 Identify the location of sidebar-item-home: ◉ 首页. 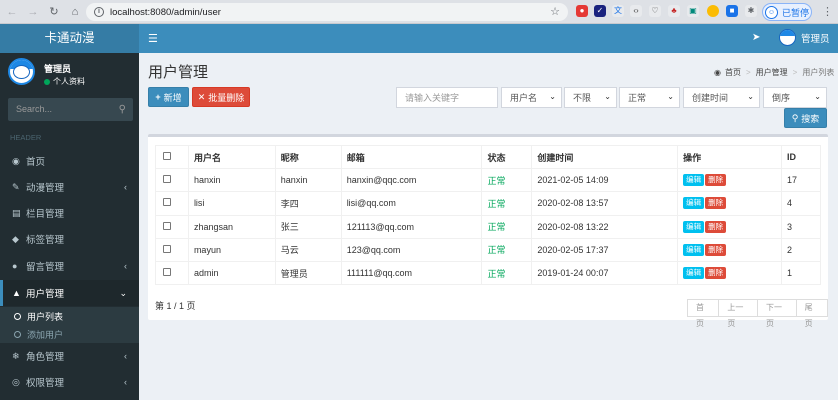
(69, 161).